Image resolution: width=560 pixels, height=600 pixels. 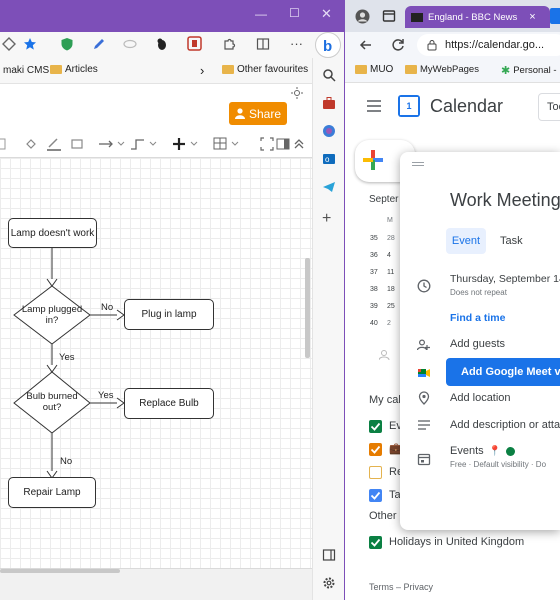 What do you see at coordinates (386, 355) in the screenshot?
I see `search-people-icon` at bounding box center [386, 355].